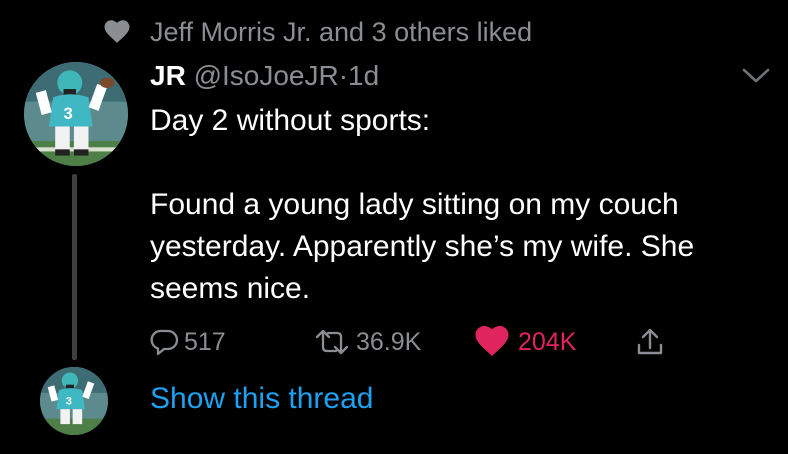 The width and height of the screenshot is (788, 454). I want to click on retweet-count: 36.9K, so click(389, 341).